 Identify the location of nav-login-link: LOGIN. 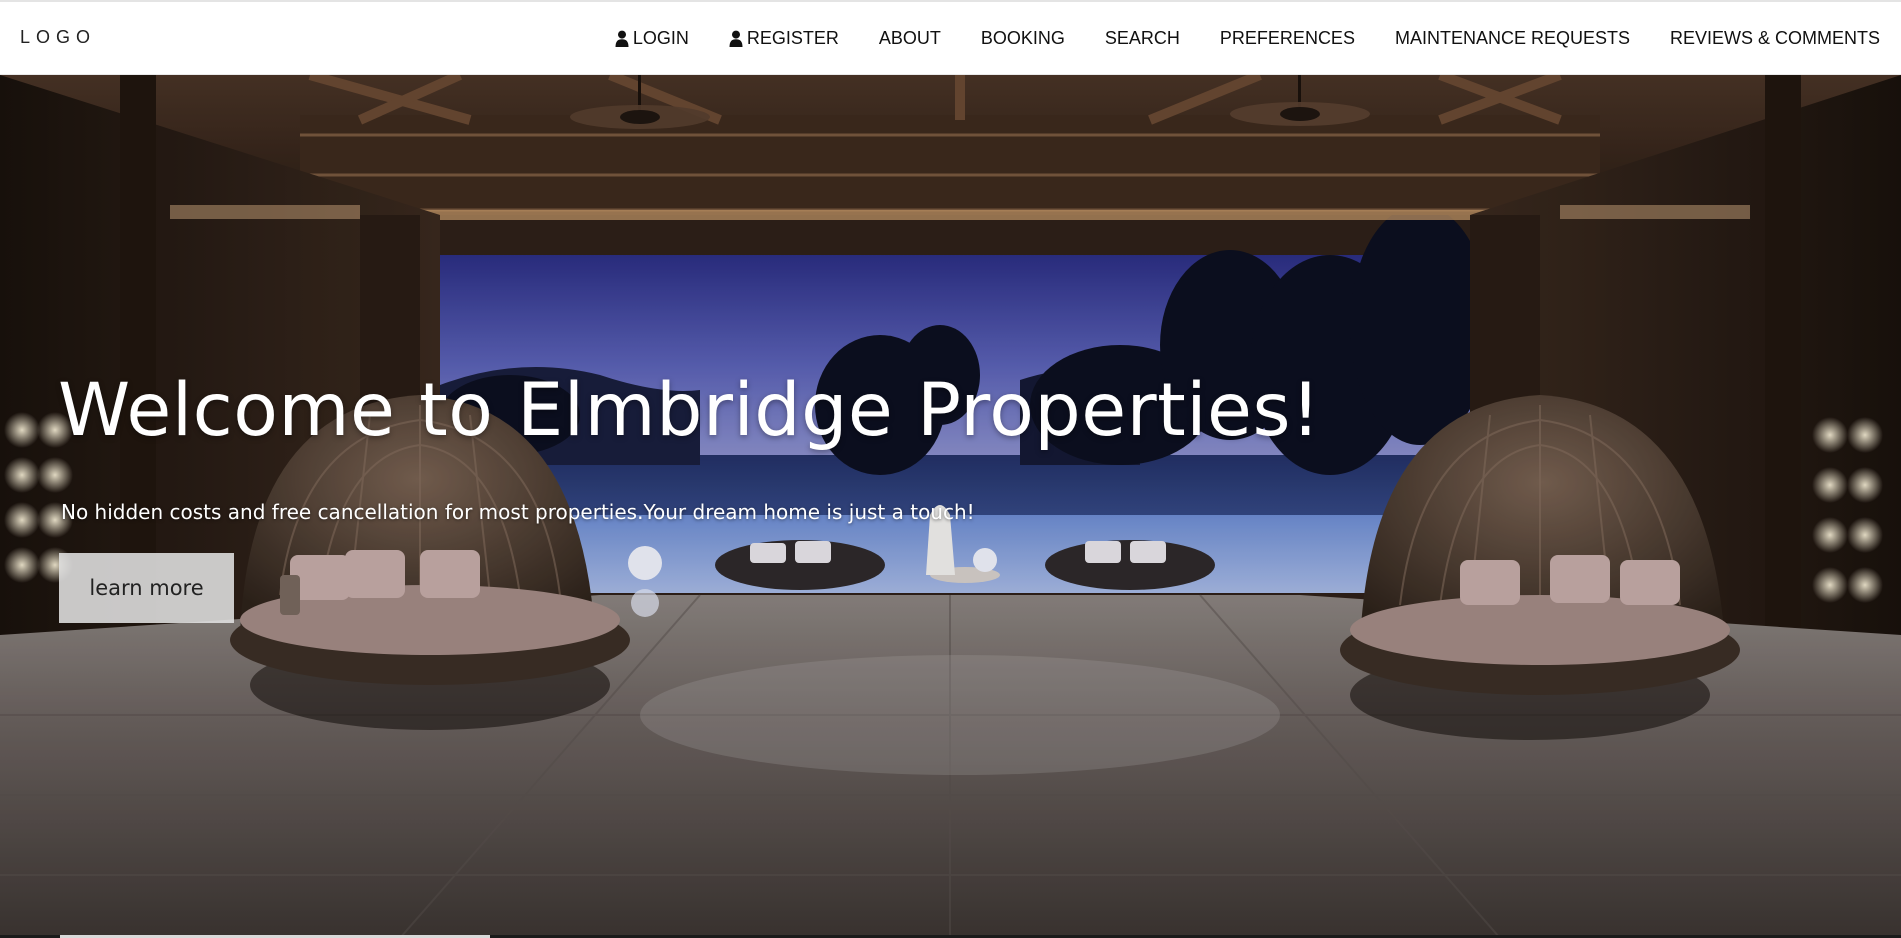
(652, 38).